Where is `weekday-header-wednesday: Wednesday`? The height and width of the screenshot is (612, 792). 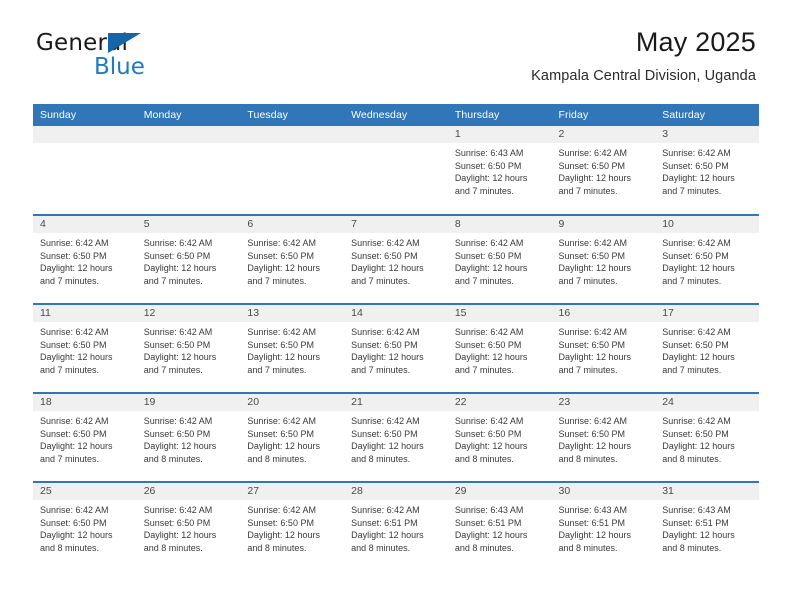
weekday-header-wednesday: Wednesday is located at coordinates (396, 115).